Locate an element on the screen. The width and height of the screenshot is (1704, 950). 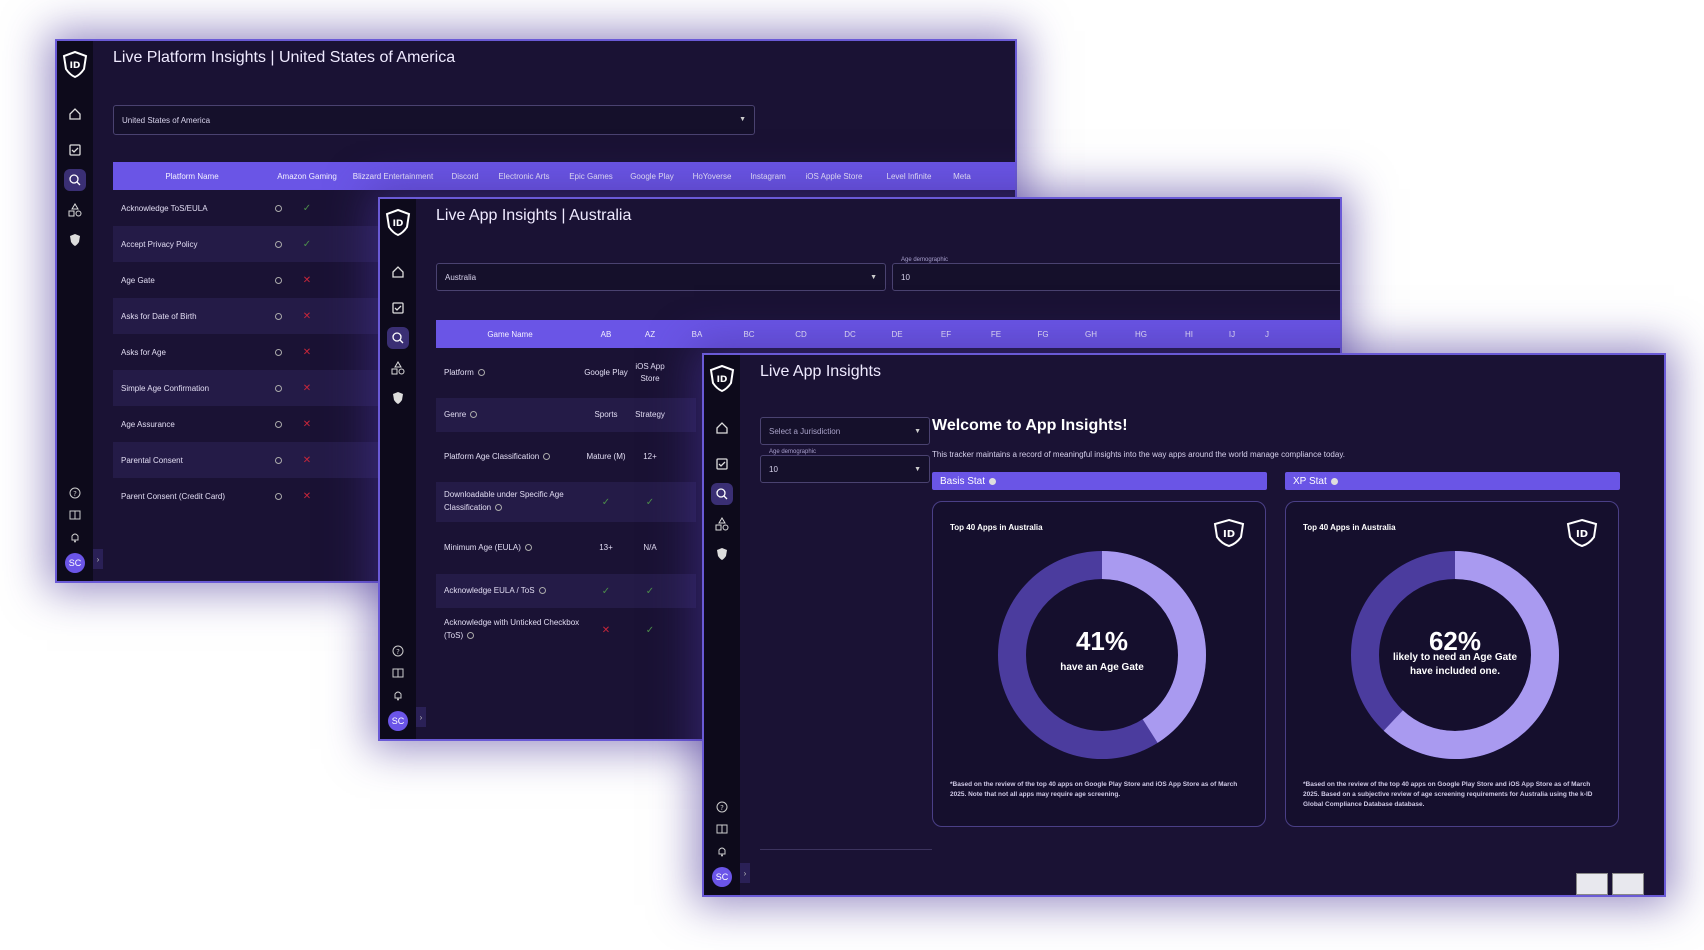
column-header: Instagram is located at coordinates (768, 176).